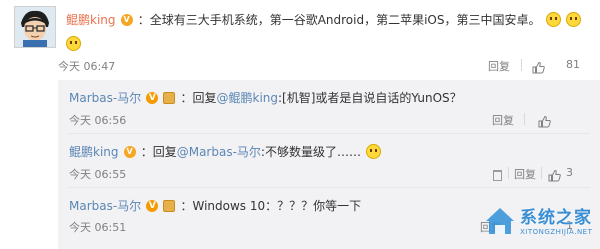 This screenshot has width=600, height=249. Describe the element at coordinates (91, 20) in the screenshot. I see `comment-username: 鲲鹏king` at that location.